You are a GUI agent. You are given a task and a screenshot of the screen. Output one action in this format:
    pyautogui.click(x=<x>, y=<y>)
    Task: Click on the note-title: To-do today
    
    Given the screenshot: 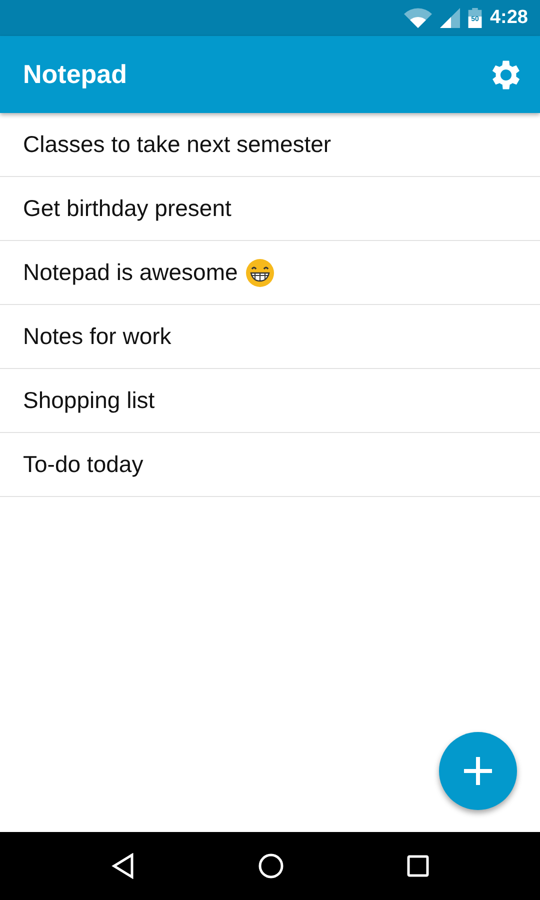 What is the action you would take?
    pyautogui.click(x=83, y=464)
    